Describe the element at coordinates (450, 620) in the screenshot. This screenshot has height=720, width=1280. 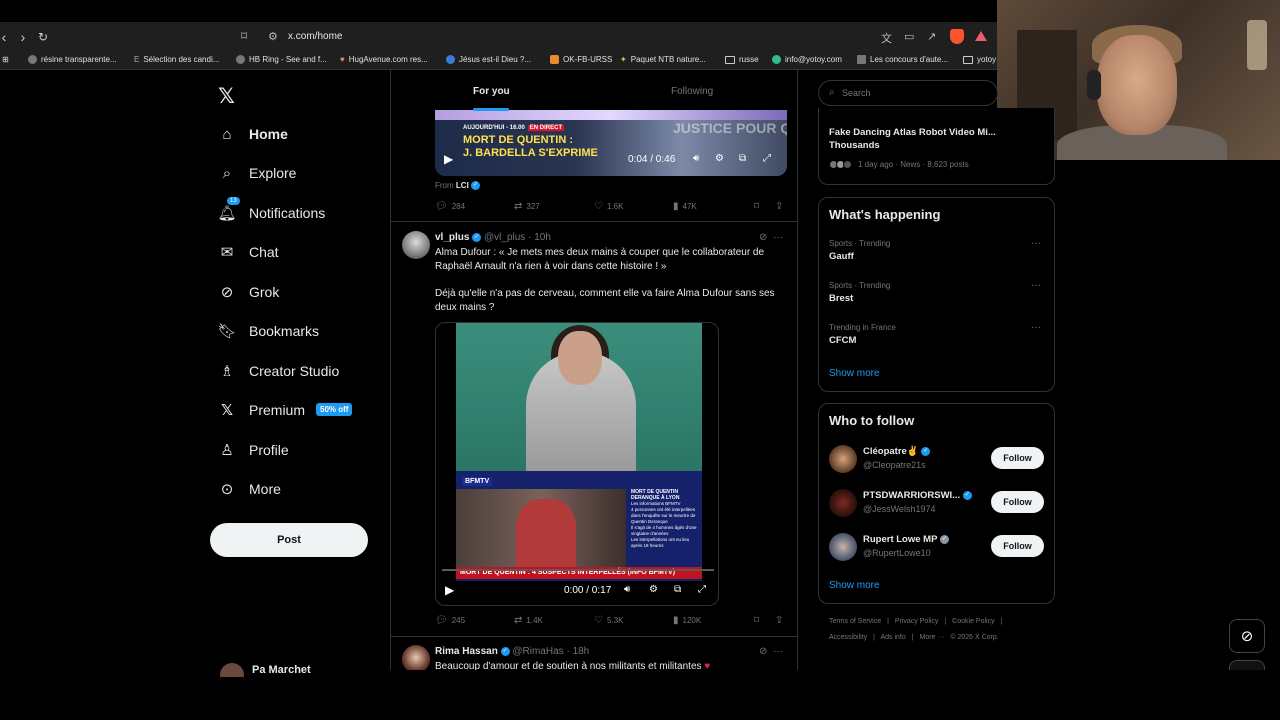
I see `reply-button: 💬︎ 245` at that location.